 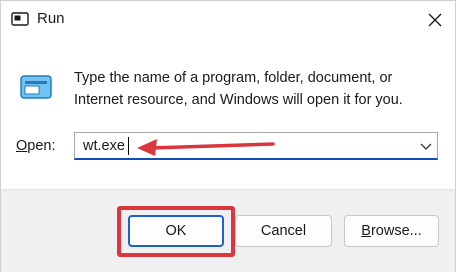 I want to click on ok-highlight-annotation, so click(x=176, y=231).